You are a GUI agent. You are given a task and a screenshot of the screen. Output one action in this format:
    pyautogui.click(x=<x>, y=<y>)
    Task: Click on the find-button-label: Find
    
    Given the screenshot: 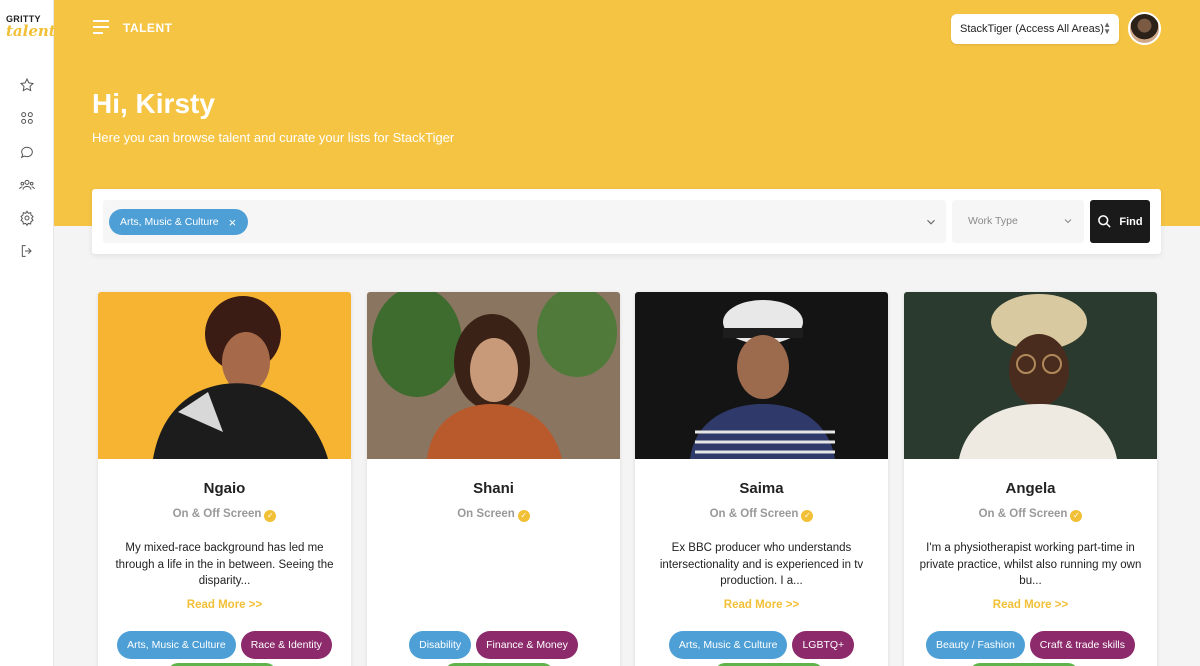 What is the action you would take?
    pyautogui.click(x=1131, y=221)
    